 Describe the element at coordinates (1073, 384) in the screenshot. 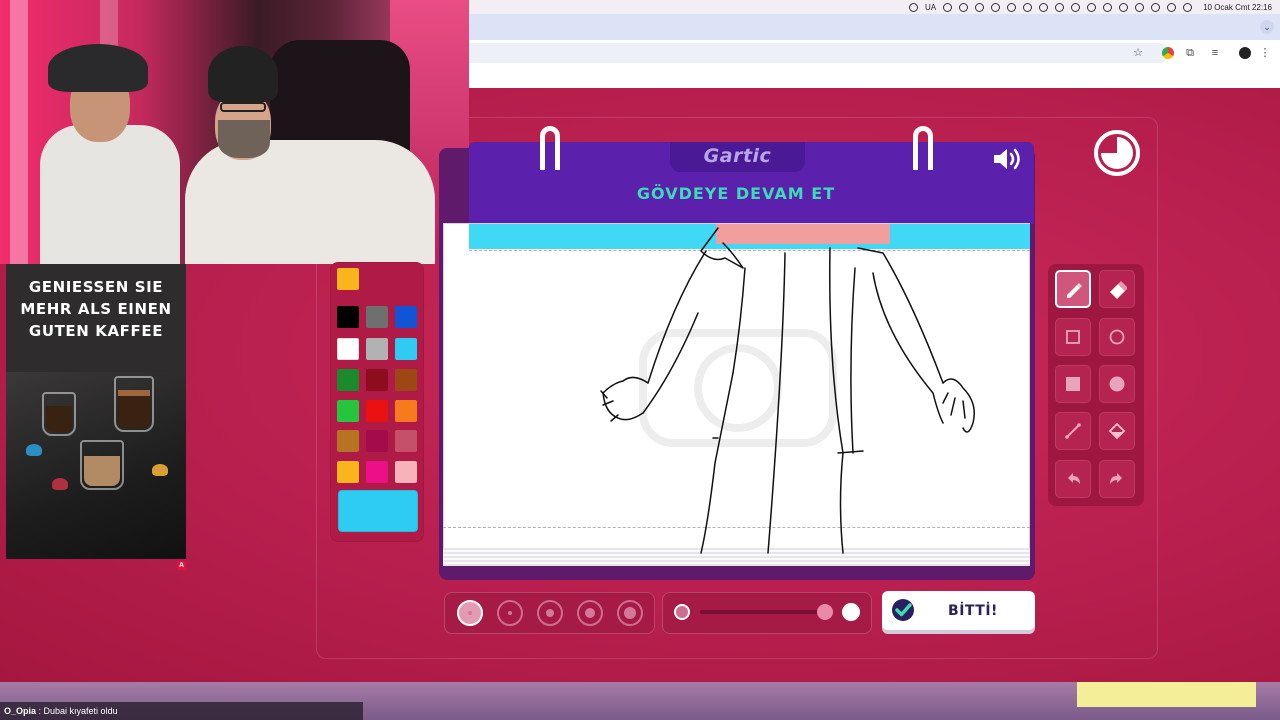

I see `filled-rectangle-tool` at that location.